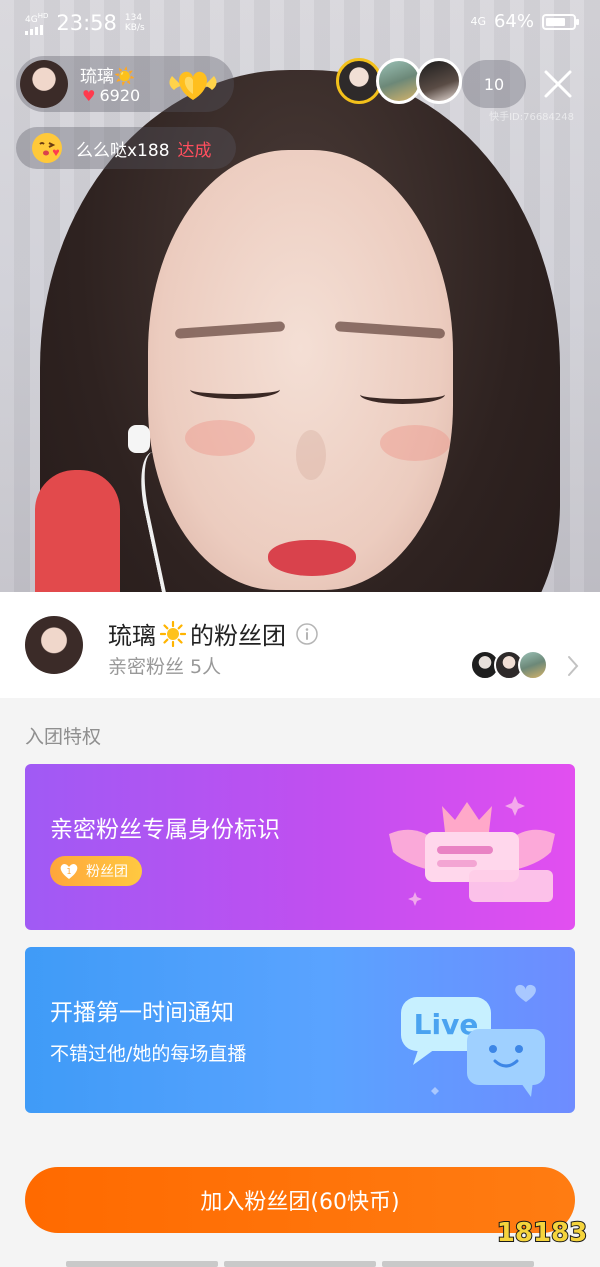  I want to click on club-title: 琉璃 的粉丝团, so click(213, 633).